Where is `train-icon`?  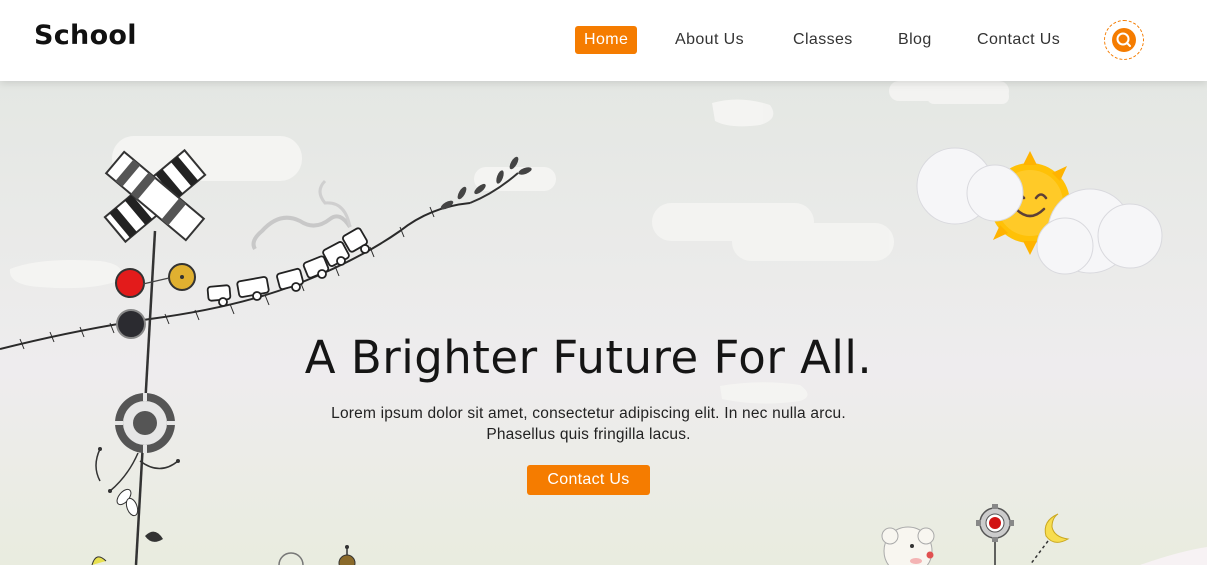 train-icon is located at coordinates (288, 267).